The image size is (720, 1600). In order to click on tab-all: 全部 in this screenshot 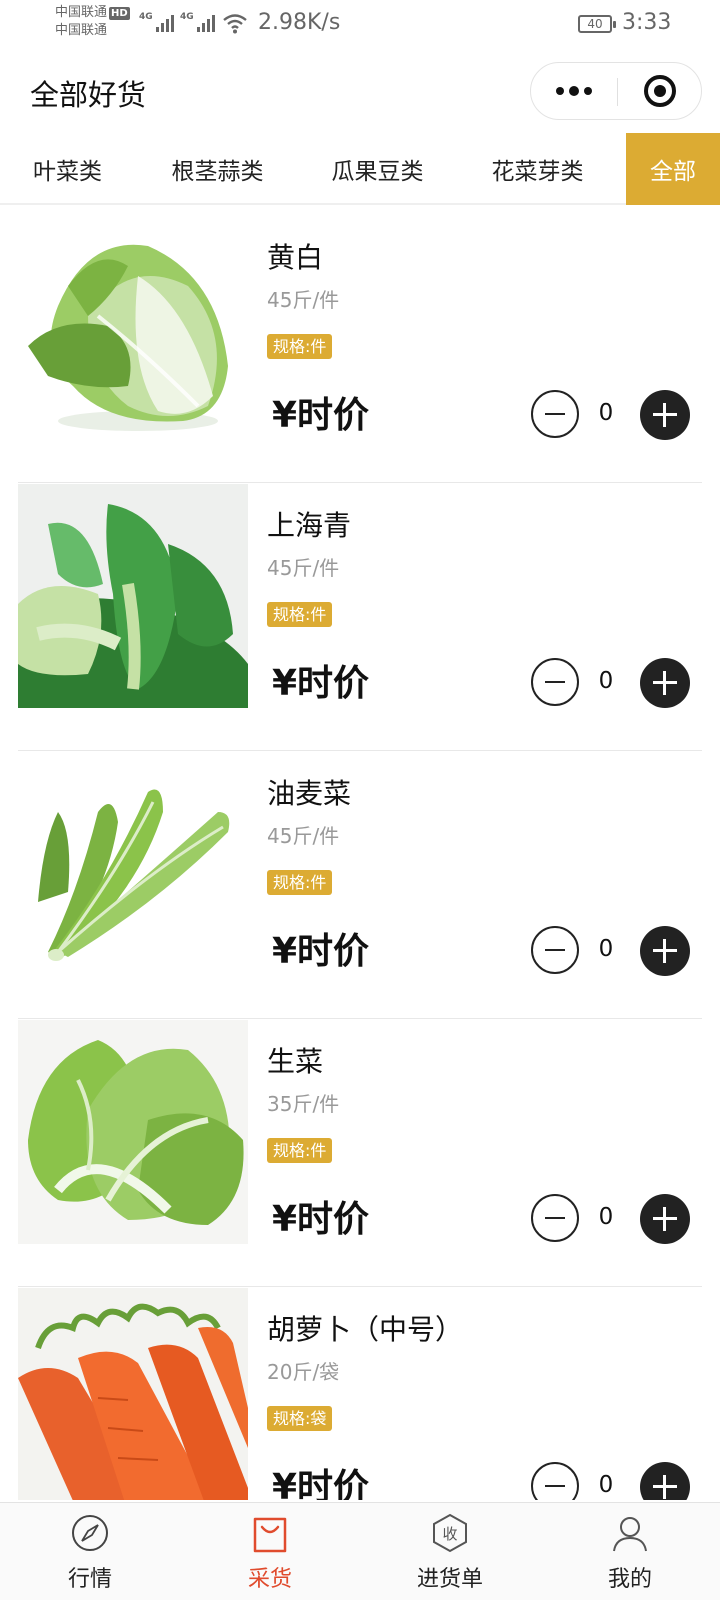, I will do `click(673, 169)`.